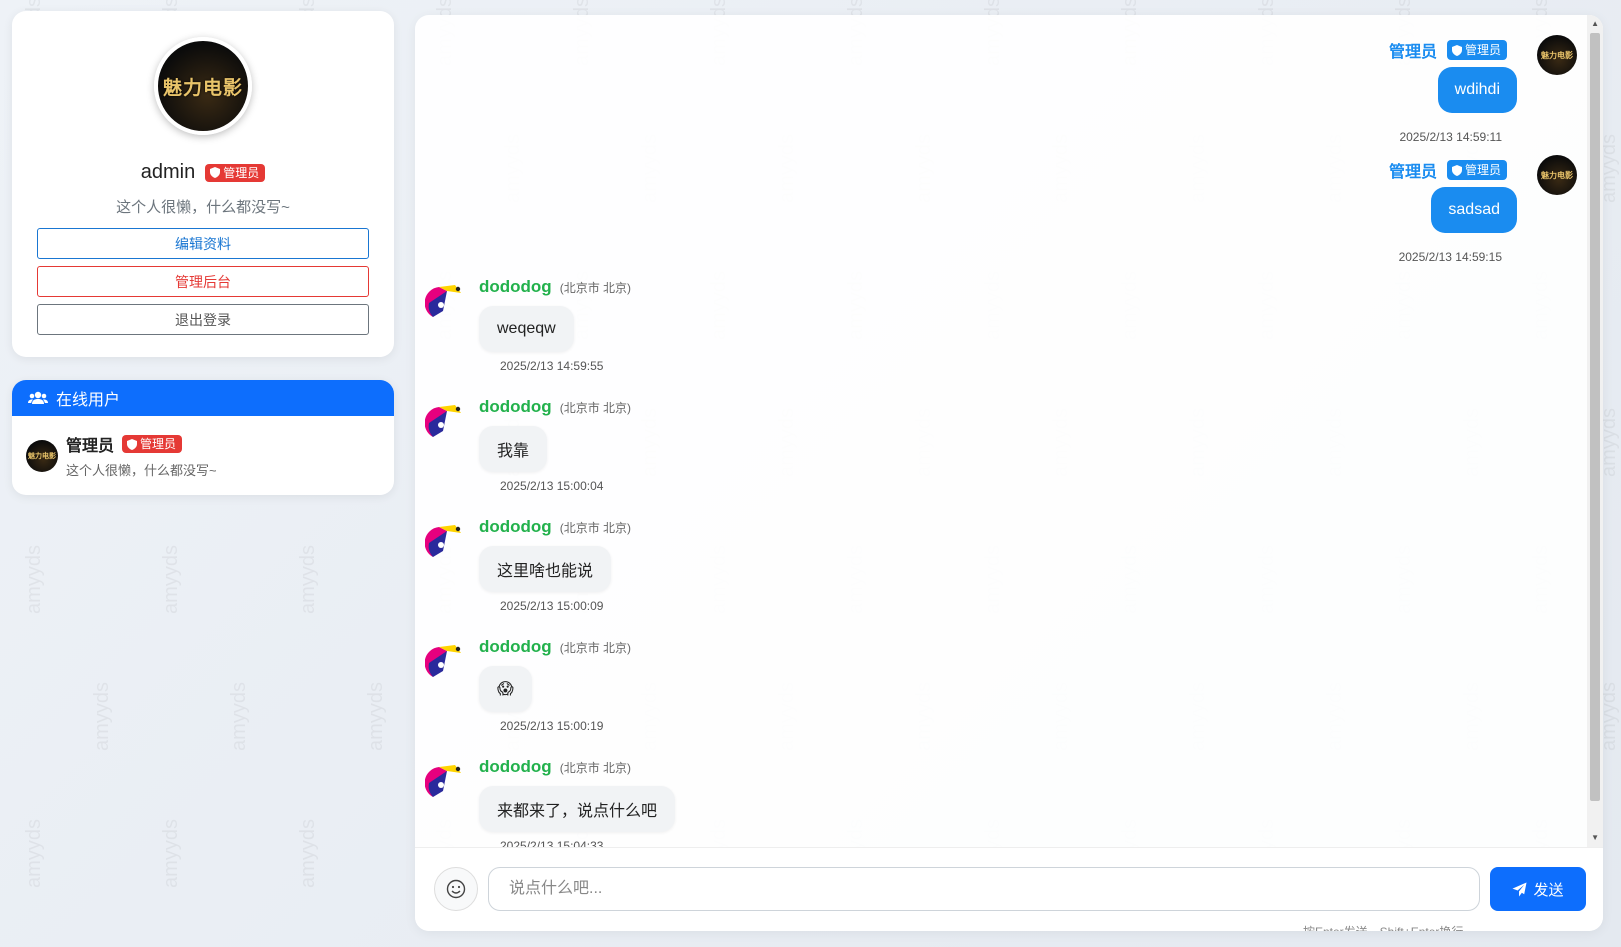 The height and width of the screenshot is (947, 1621). What do you see at coordinates (675, 447) in the screenshot?
I see `message-item: dododog (北京市 北京) 我靠 2025/2/13 15:00:04` at bounding box center [675, 447].